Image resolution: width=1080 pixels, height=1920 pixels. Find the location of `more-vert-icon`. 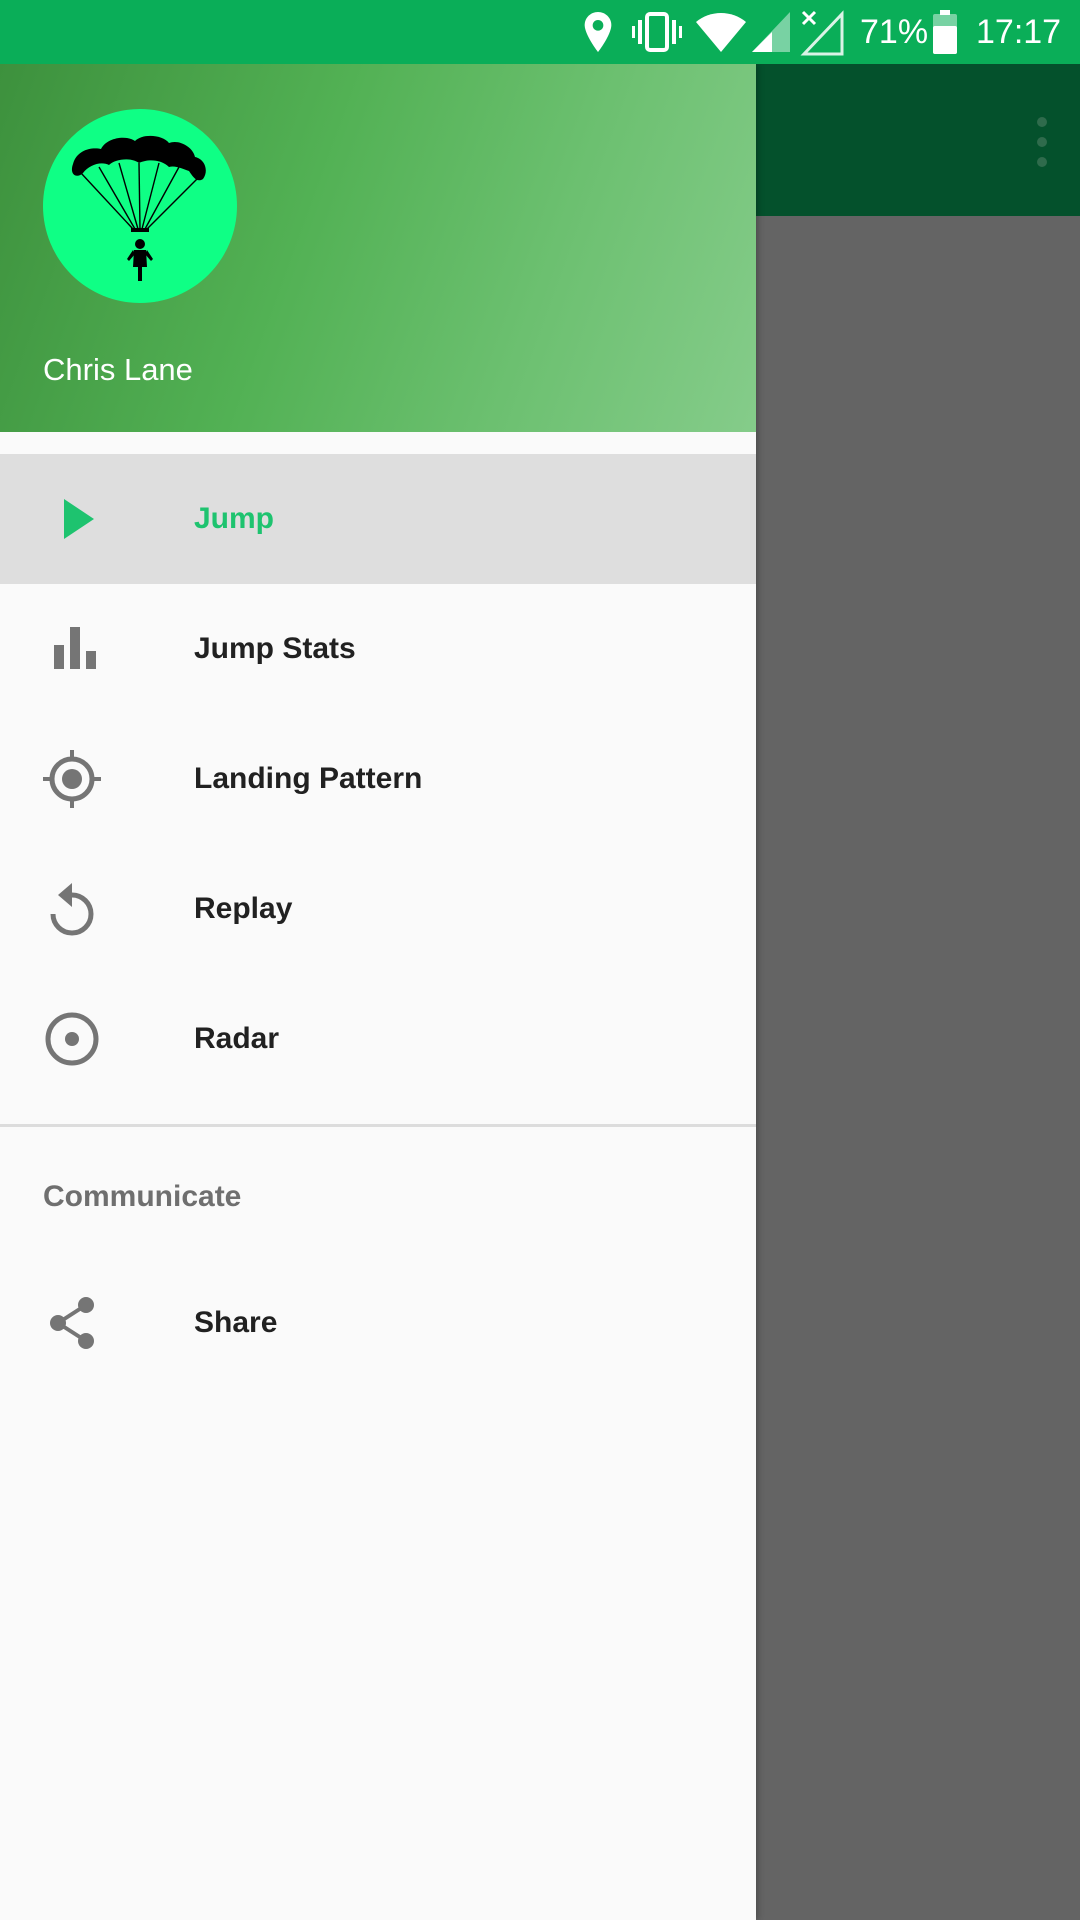

more-vert-icon is located at coordinates (1042, 142).